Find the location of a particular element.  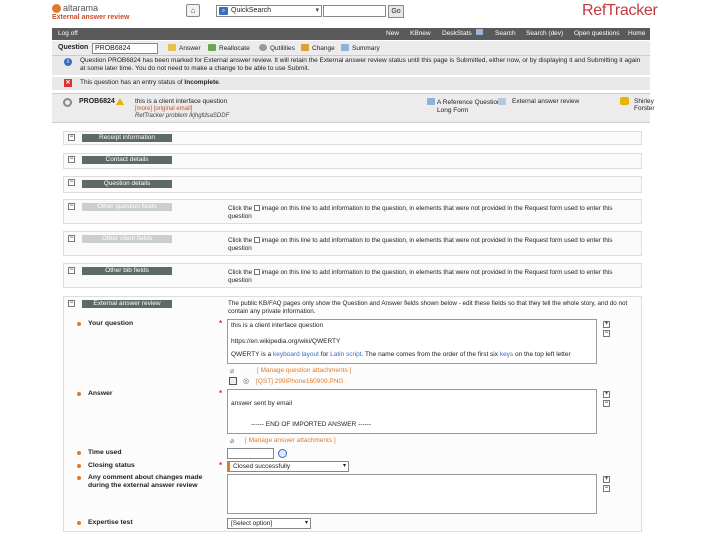

qwerty-text-d: on the top left letter is located at coordinates (542, 354).